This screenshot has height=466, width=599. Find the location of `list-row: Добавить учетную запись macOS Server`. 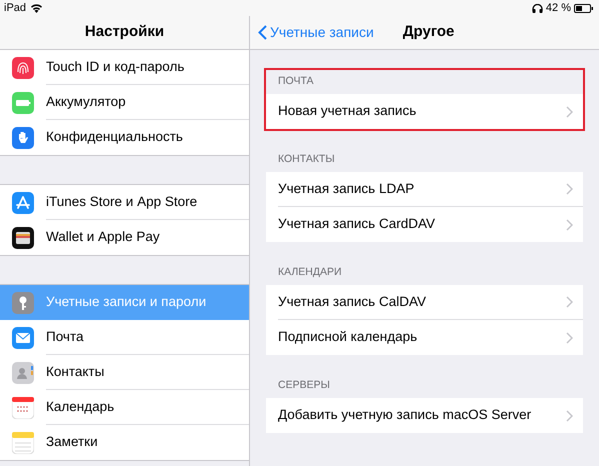

list-row: Добавить учетную запись macOS Server is located at coordinates (424, 415).